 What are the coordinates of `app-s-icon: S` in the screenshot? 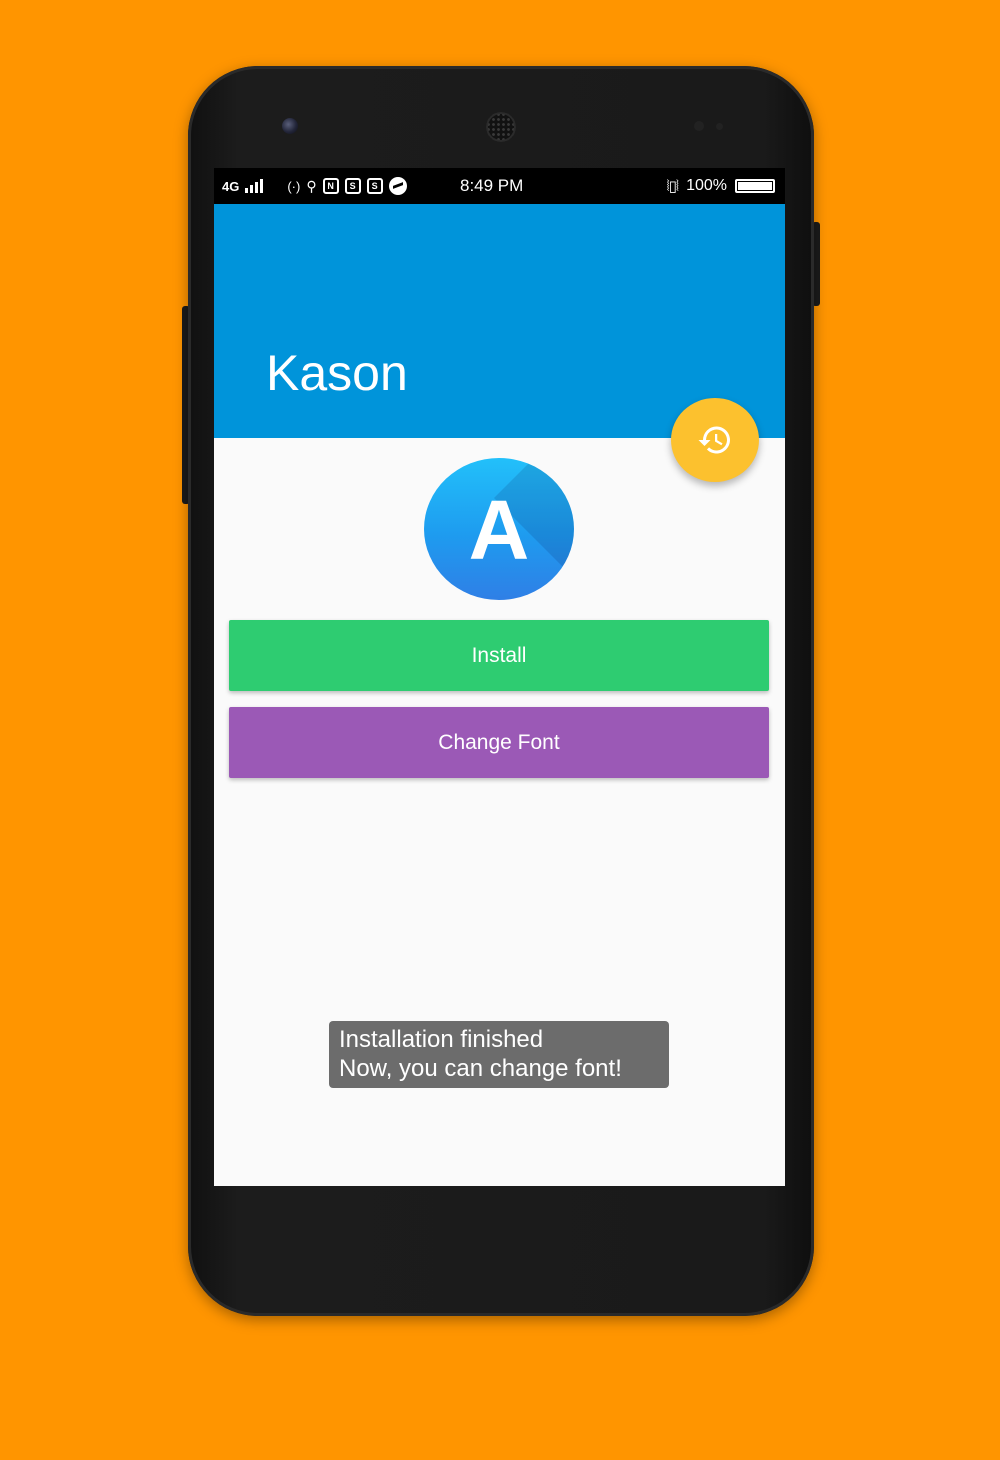 It's located at (352, 186).